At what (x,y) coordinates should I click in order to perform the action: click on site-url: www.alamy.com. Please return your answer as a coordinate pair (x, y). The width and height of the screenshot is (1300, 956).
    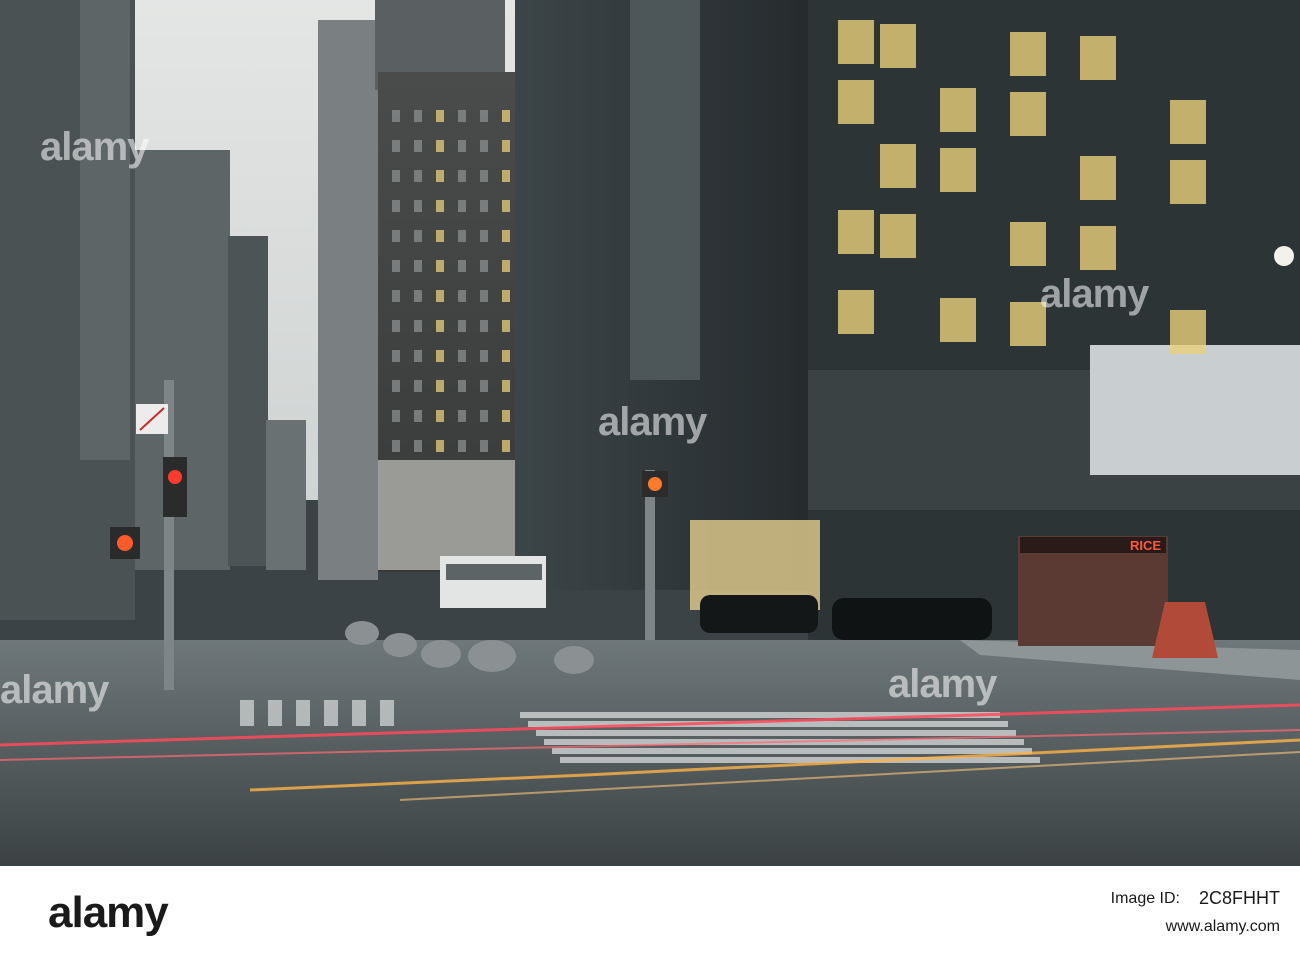
    Looking at the image, I should click on (1223, 927).